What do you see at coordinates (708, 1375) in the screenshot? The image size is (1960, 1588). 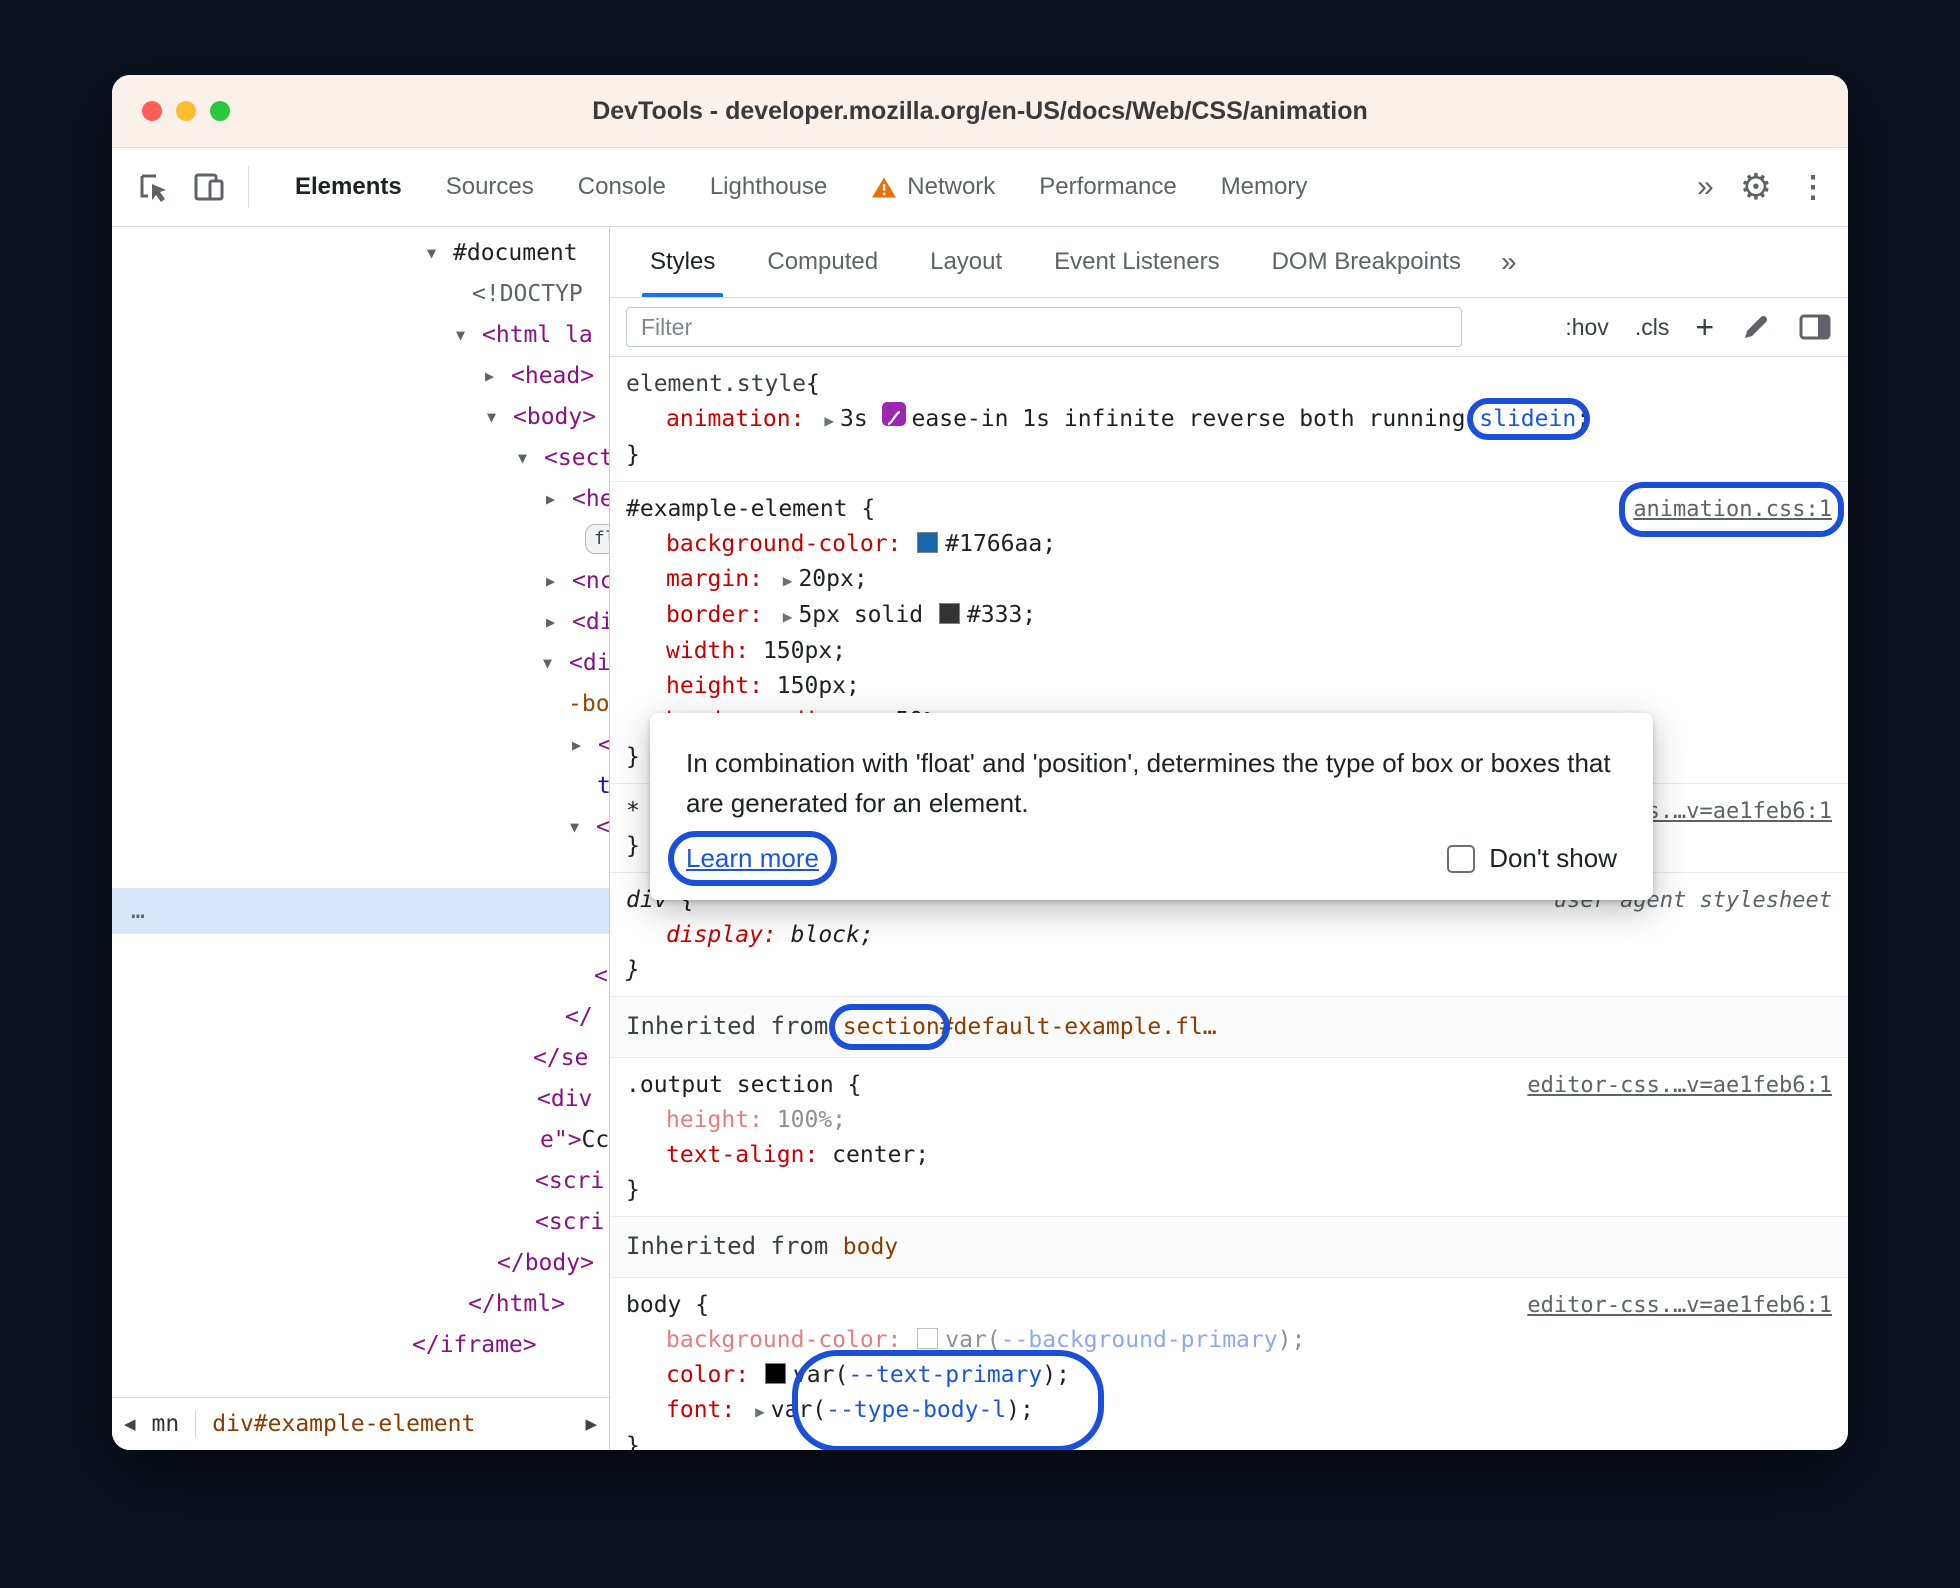 I see `css-property: color:` at bounding box center [708, 1375].